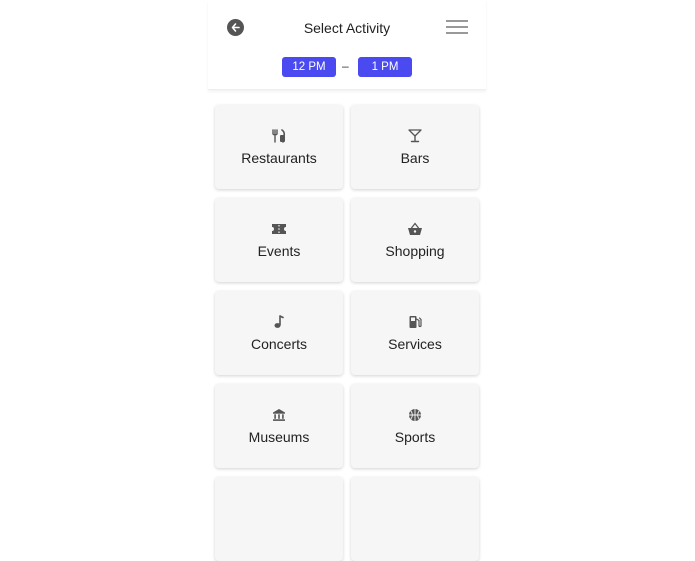 This screenshot has width=695, height=561. What do you see at coordinates (415, 229) in the screenshot?
I see `basket-icon` at bounding box center [415, 229].